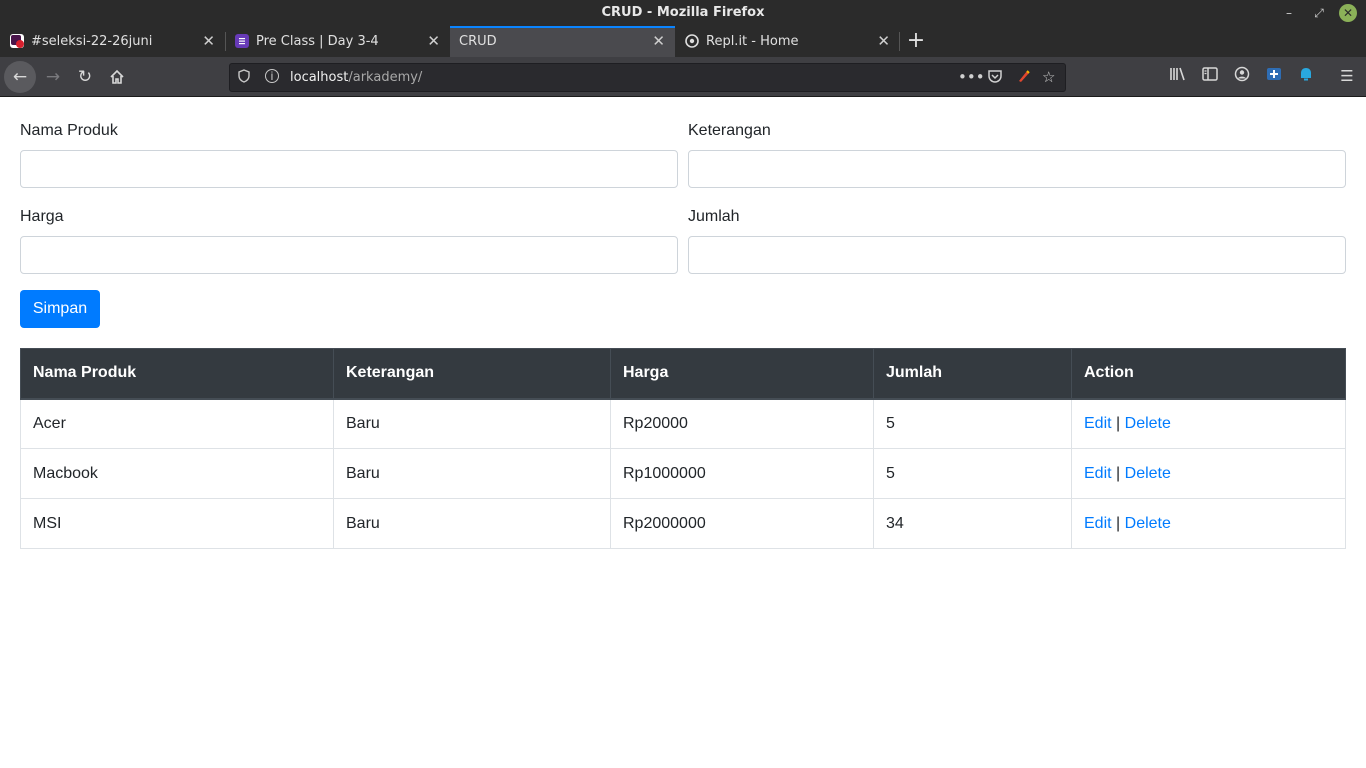 This screenshot has height=768, width=1366. Describe the element at coordinates (647, 77) in the screenshot. I see `address-bar: i localhost/arkademy/ ••• ☆` at that location.